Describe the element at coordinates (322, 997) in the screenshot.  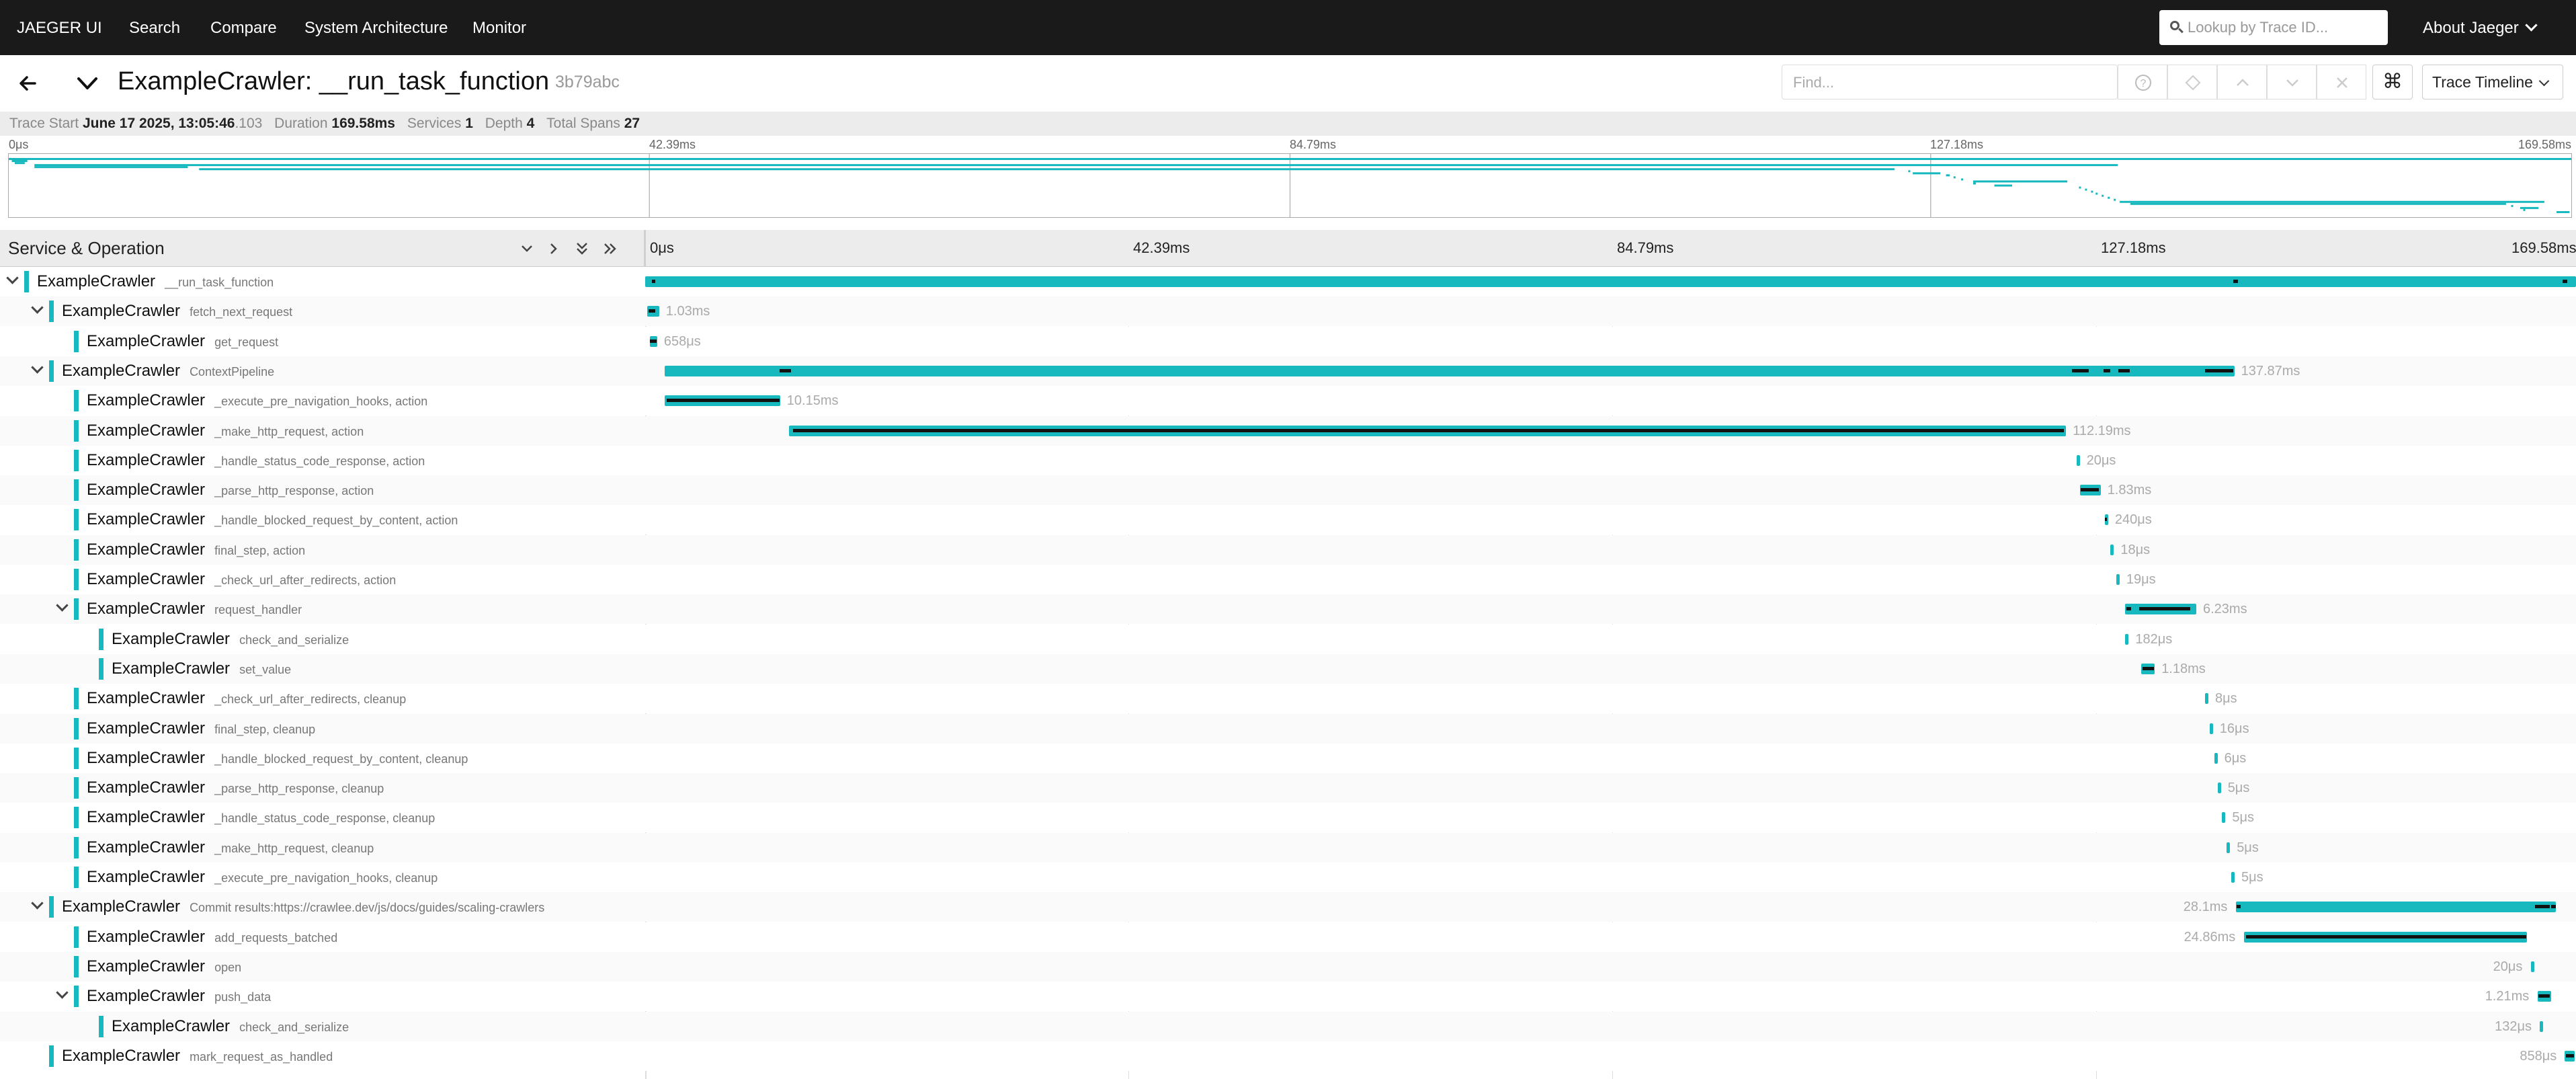
I see `span-name-cell: ExampleCrawler push_data` at that location.